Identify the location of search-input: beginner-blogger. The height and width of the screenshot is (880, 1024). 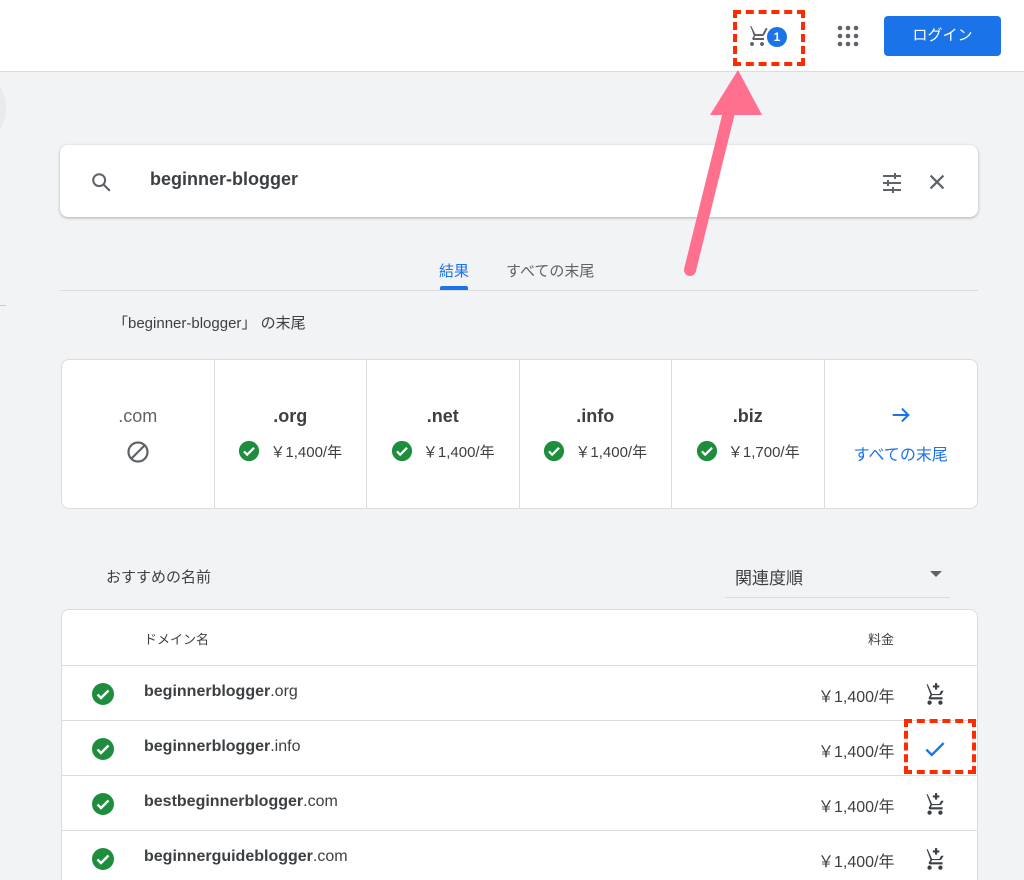
(224, 179).